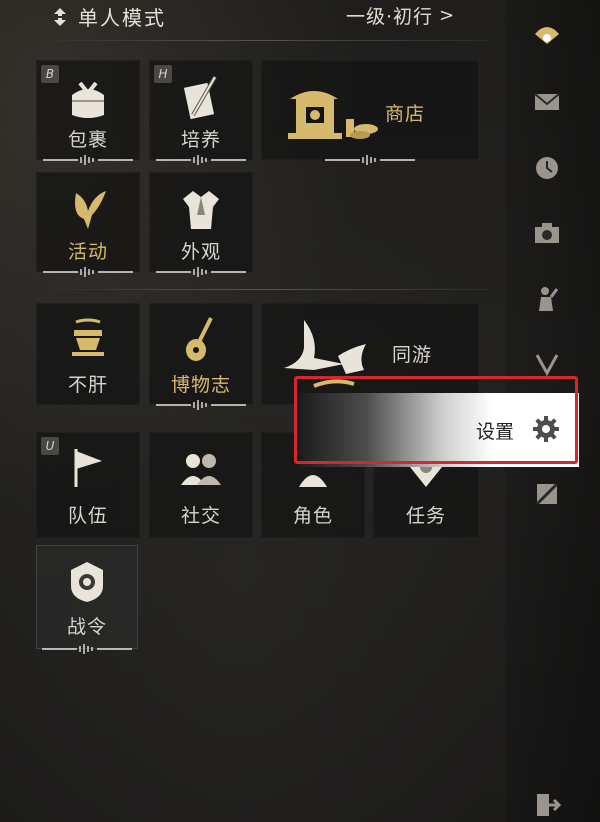 The image size is (600, 822). I want to click on tile-label: 活动, so click(87, 252).